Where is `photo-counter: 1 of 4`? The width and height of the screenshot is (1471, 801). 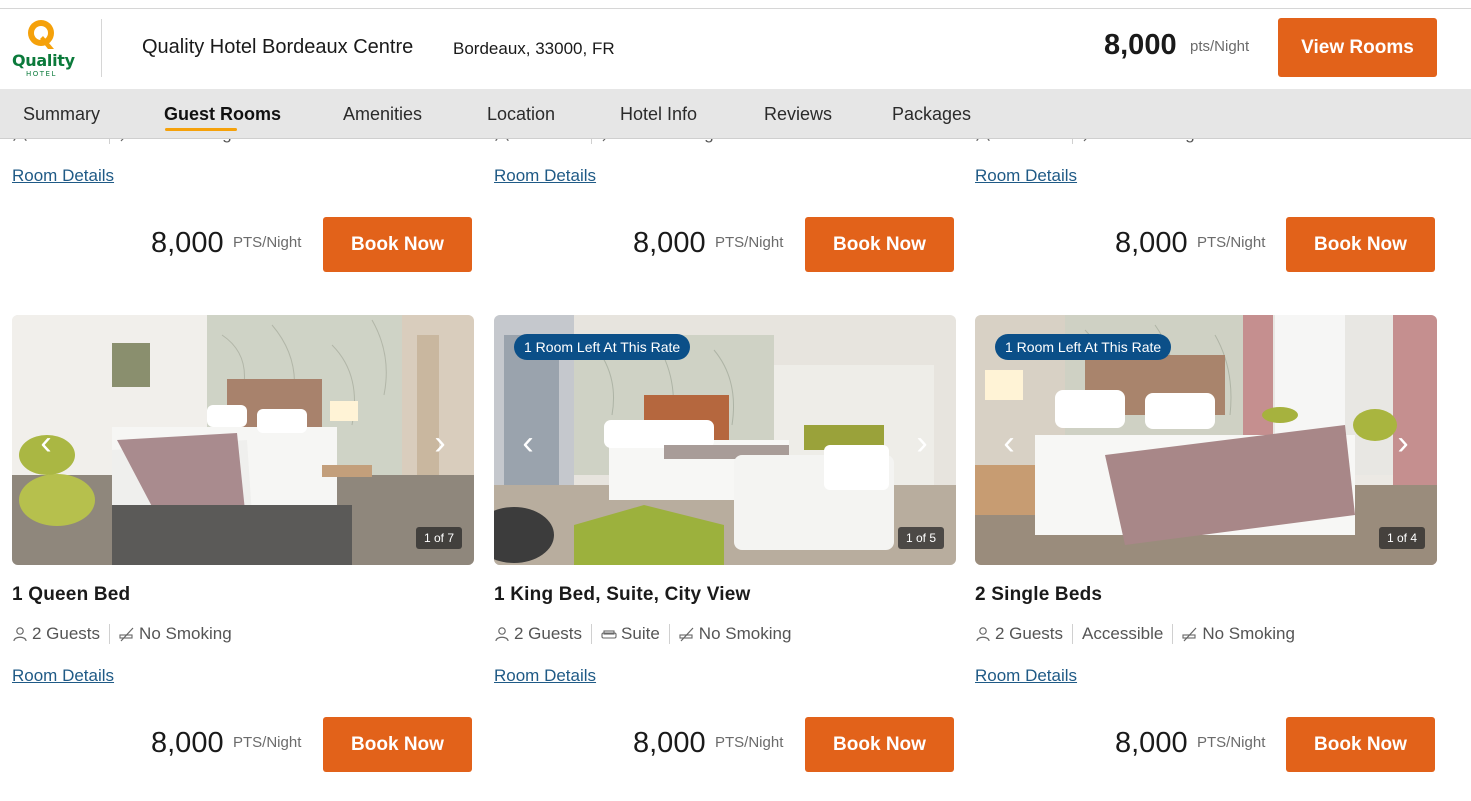
photo-counter: 1 of 4 is located at coordinates (1401, 538).